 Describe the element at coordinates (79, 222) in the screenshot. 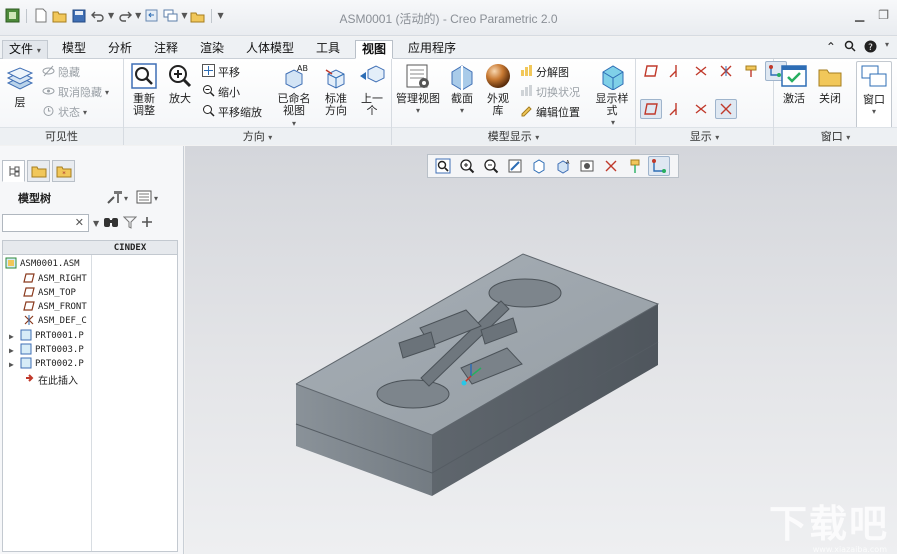

I see `clear-search-icon: ✕` at that location.